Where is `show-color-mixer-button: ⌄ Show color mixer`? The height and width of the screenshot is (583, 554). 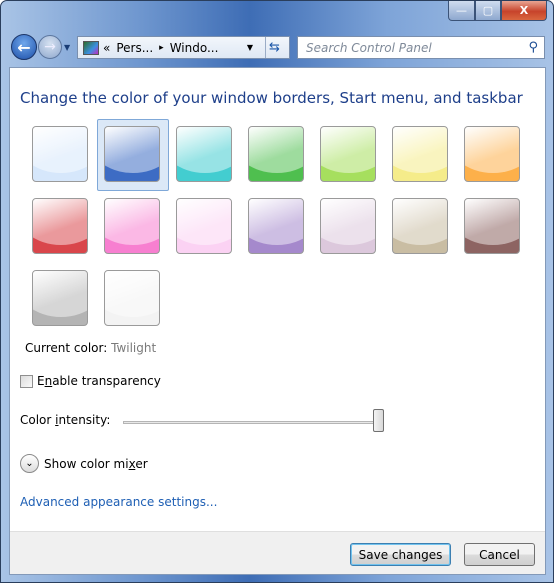
show-color-mixer-button: ⌄ Show color mixer is located at coordinates (84, 463).